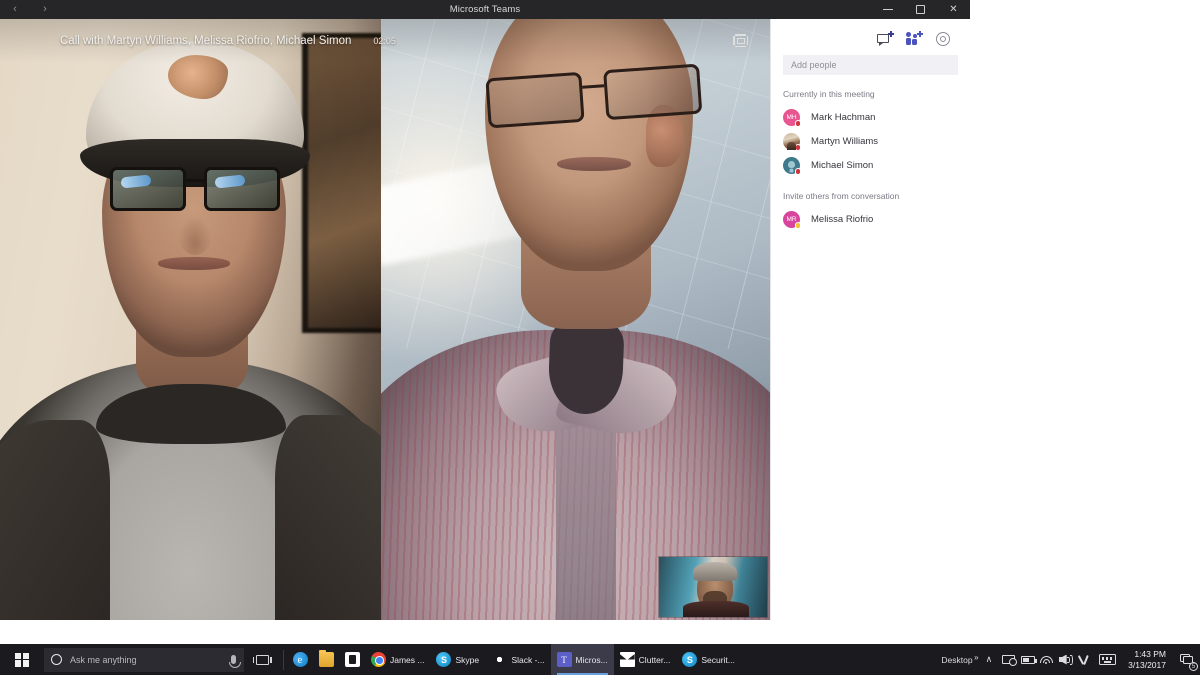 This screenshot has height=675, width=1200. I want to click on forward-button: ›, so click(45, 10).